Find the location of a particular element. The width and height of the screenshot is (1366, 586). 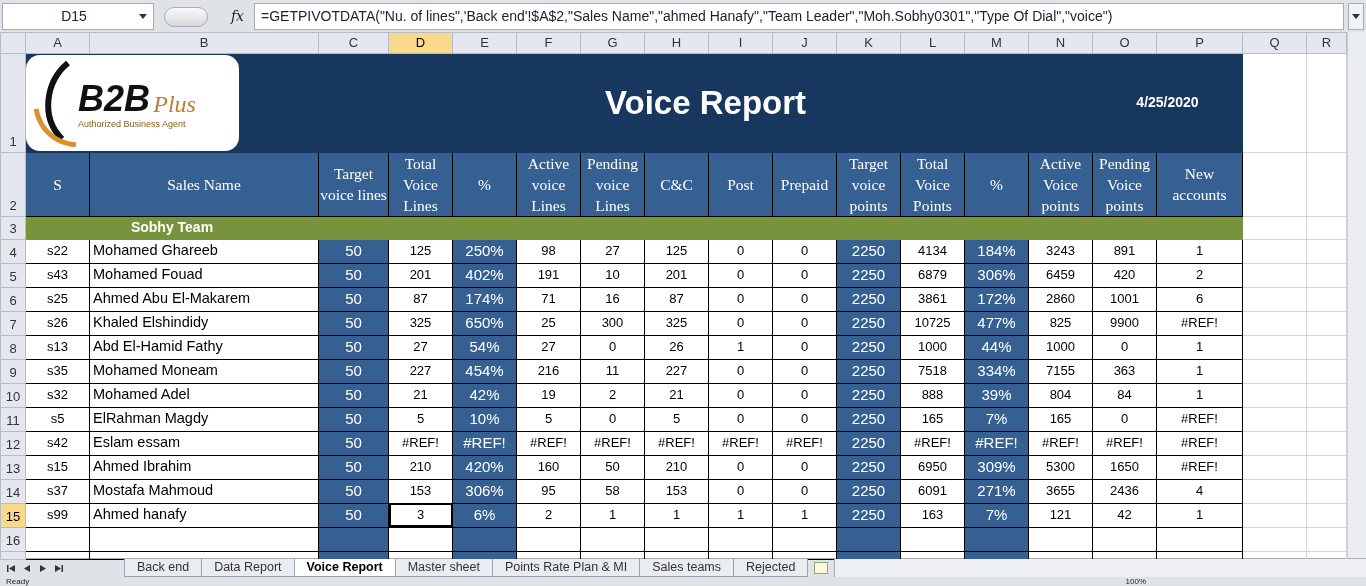

table-cell: s26 is located at coordinates (57, 323).